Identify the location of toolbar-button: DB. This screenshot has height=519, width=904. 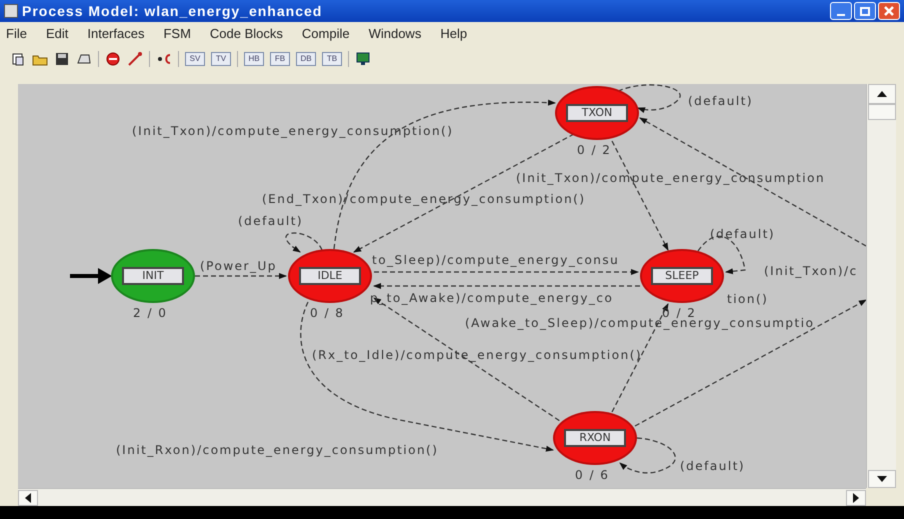
(306, 59).